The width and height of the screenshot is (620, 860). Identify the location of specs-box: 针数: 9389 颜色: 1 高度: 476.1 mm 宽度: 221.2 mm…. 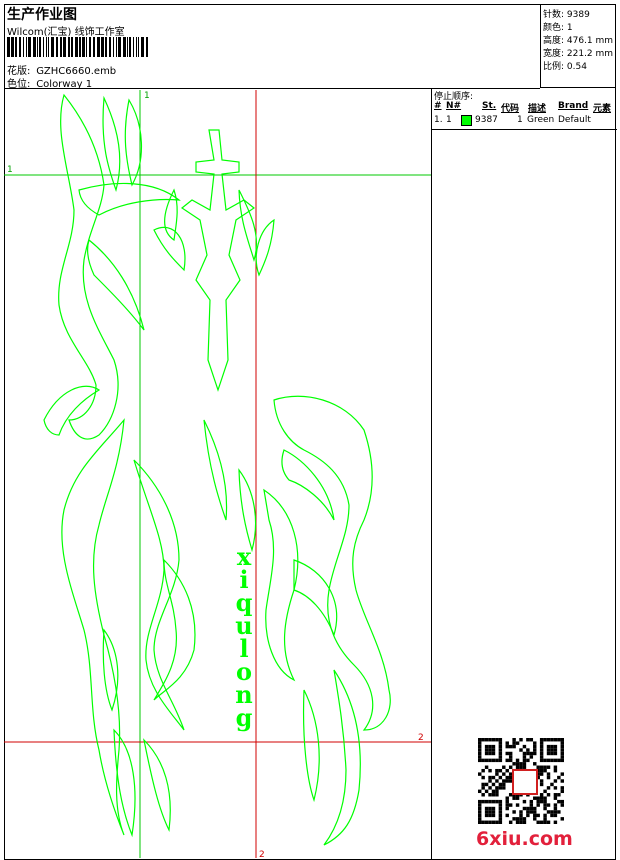
(578, 46).